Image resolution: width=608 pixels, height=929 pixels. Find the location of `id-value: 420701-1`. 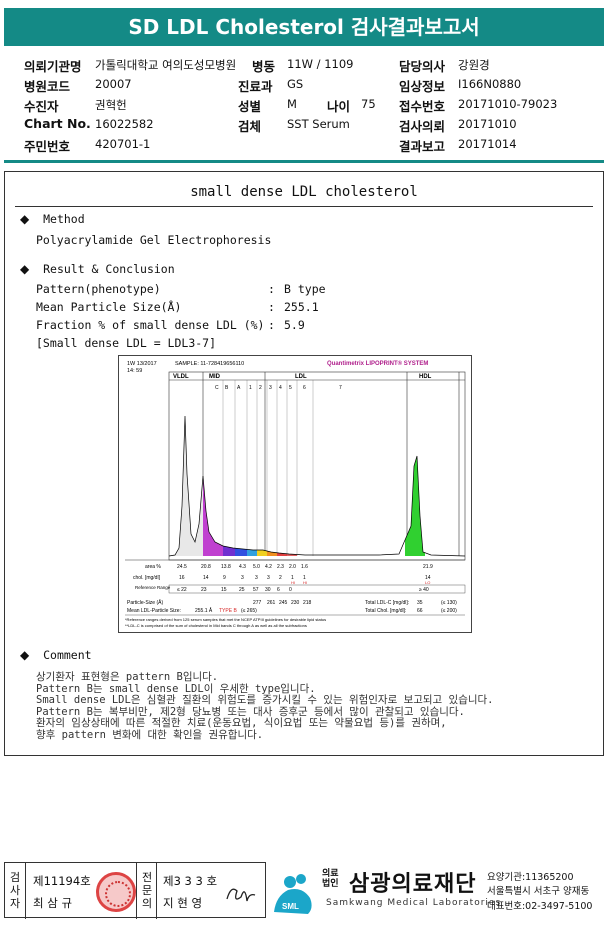

id-value: 420701-1 is located at coordinates (123, 144).